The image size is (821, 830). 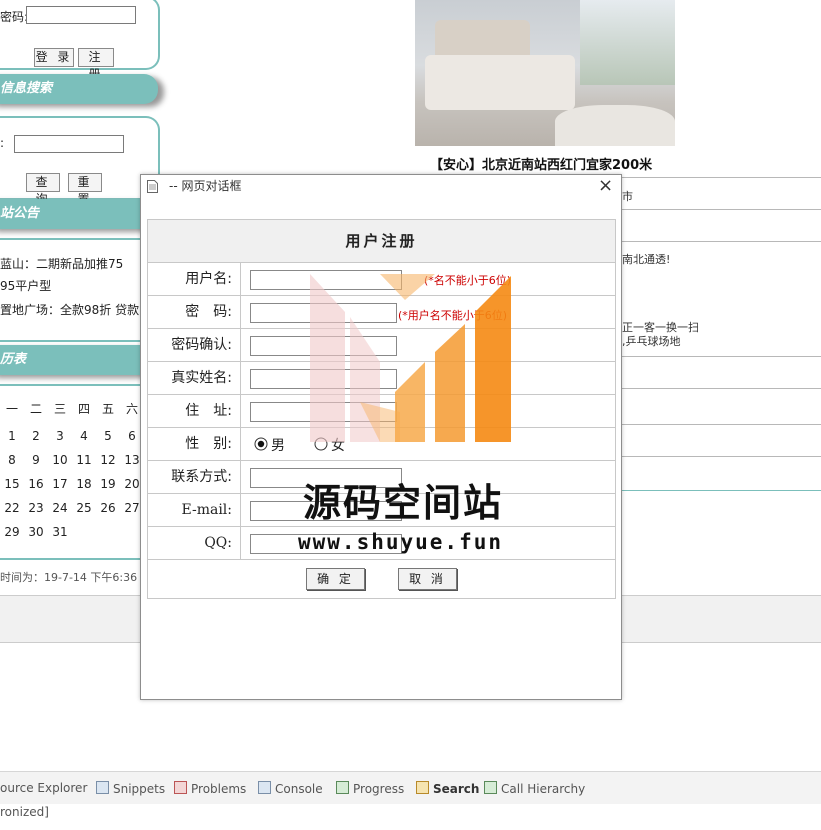 What do you see at coordinates (60, 484) in the screenshot?
I see `calendar-day: 17` at bounding box center [60, 484].